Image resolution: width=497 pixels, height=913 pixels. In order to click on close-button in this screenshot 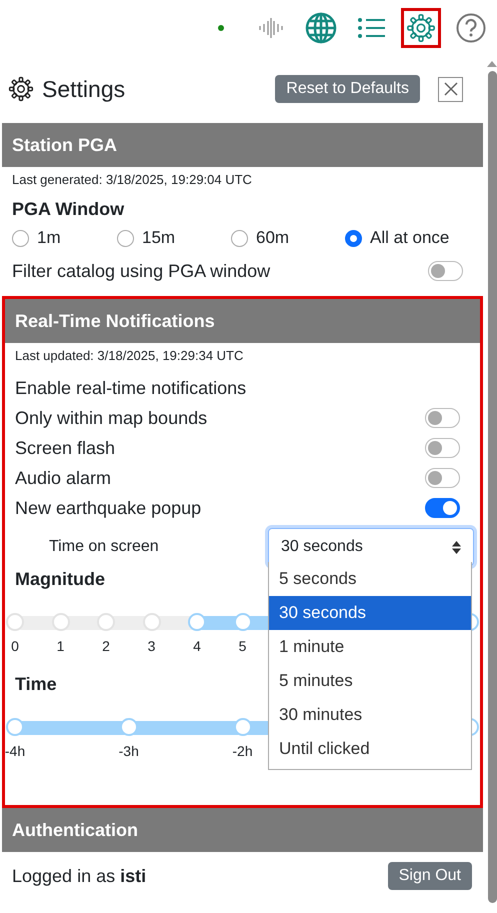, I will do `click(450, 89)`.